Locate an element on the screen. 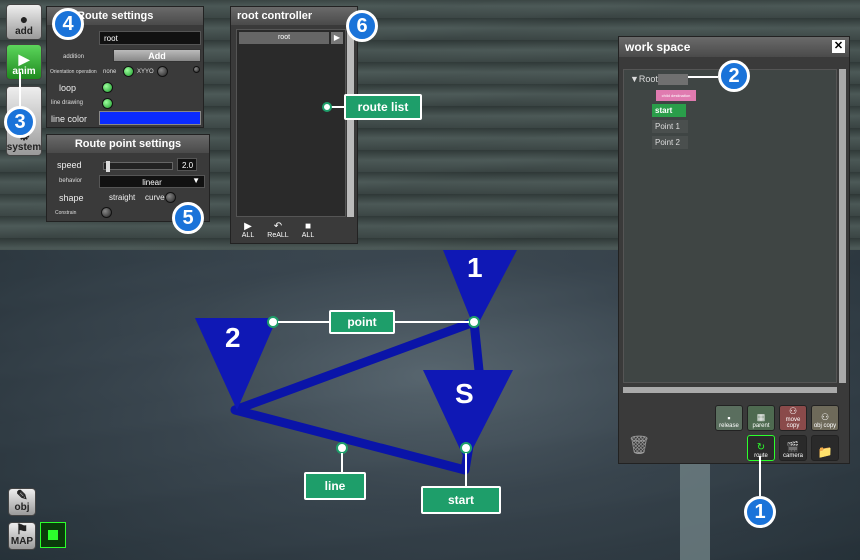 The image size is (860, 560). add-button: ● add is located at coordinates (24, 22).